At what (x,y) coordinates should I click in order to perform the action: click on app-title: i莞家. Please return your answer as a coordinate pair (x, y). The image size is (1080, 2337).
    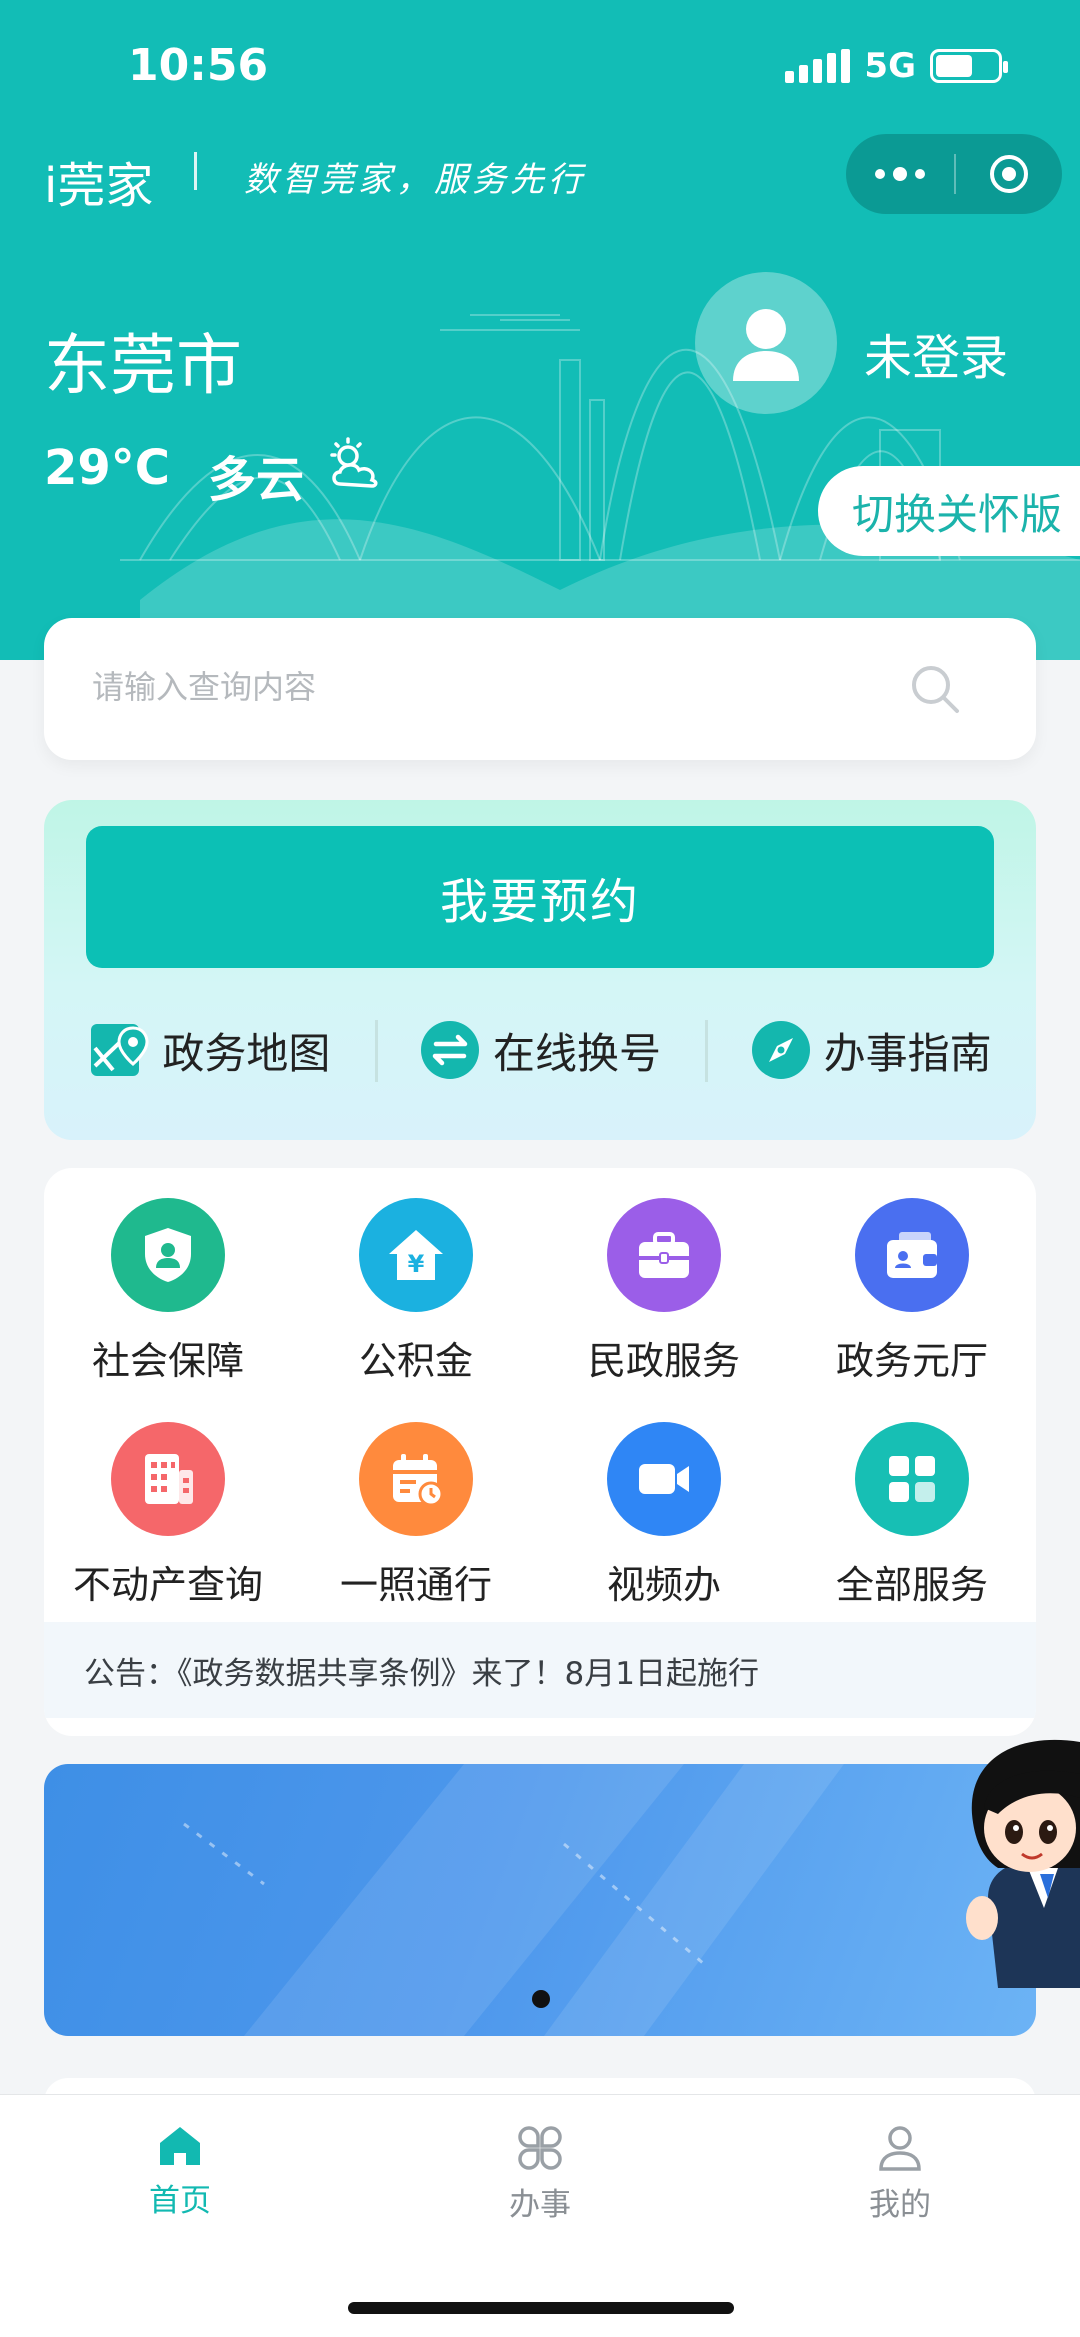
    Looking at the image, I should click on (99, 186).